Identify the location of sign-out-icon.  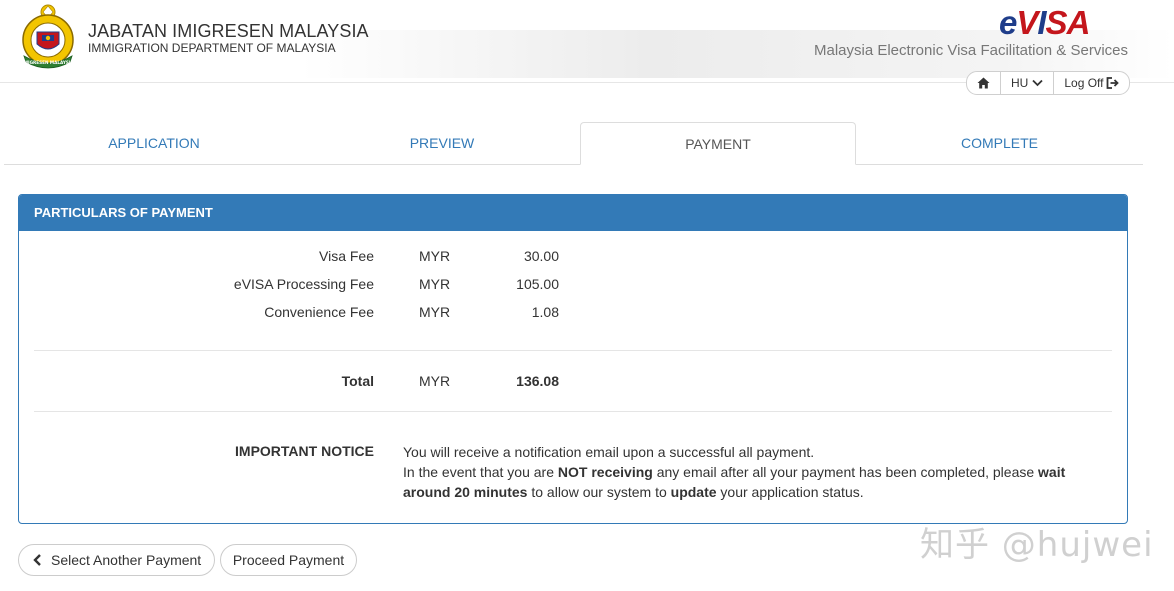
(1113, 83).